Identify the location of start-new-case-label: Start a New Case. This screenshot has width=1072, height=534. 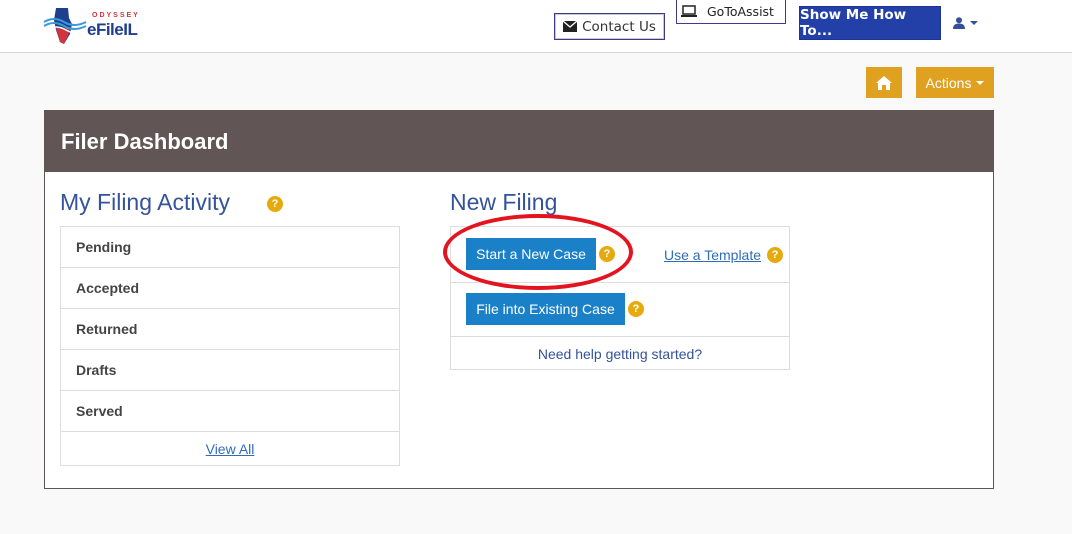
(531, 254).